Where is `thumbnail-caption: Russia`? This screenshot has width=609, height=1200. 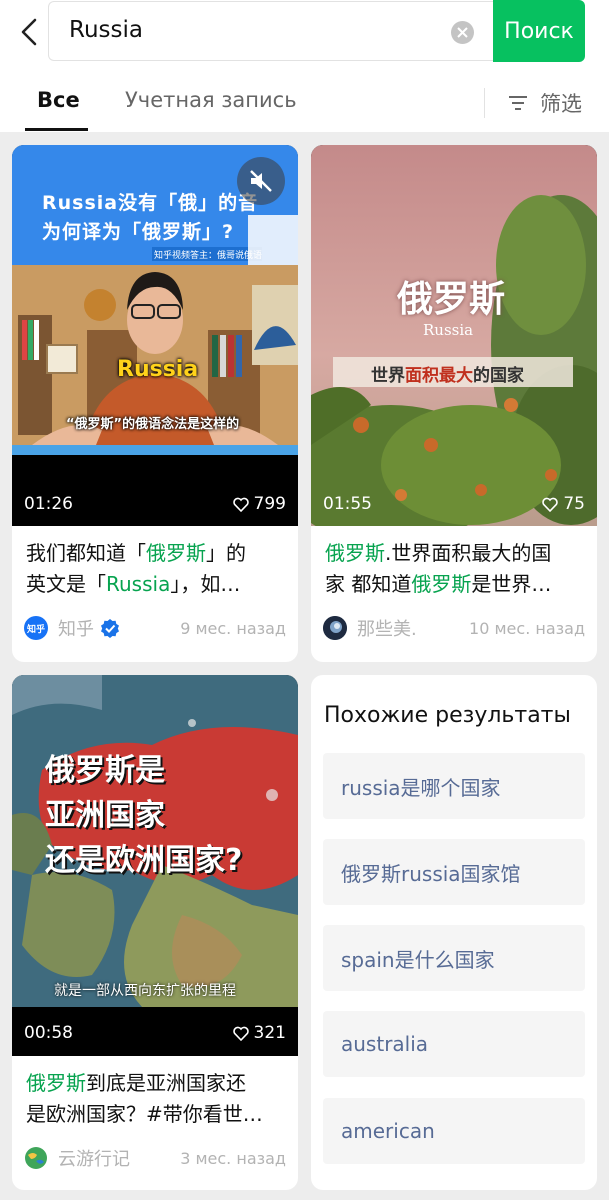
thumbnail-caption: Russia is located at coordinates (158, 369).